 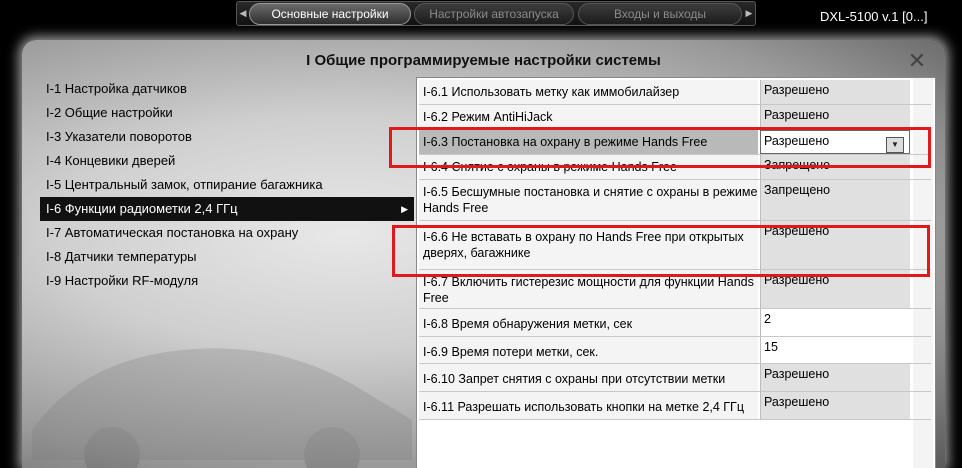 What do you see at coordinates (227, 161) in the screenshot?
I see `menu-item-door-switches: I-4 Концевики дверей` at bounding box center [227, 161].